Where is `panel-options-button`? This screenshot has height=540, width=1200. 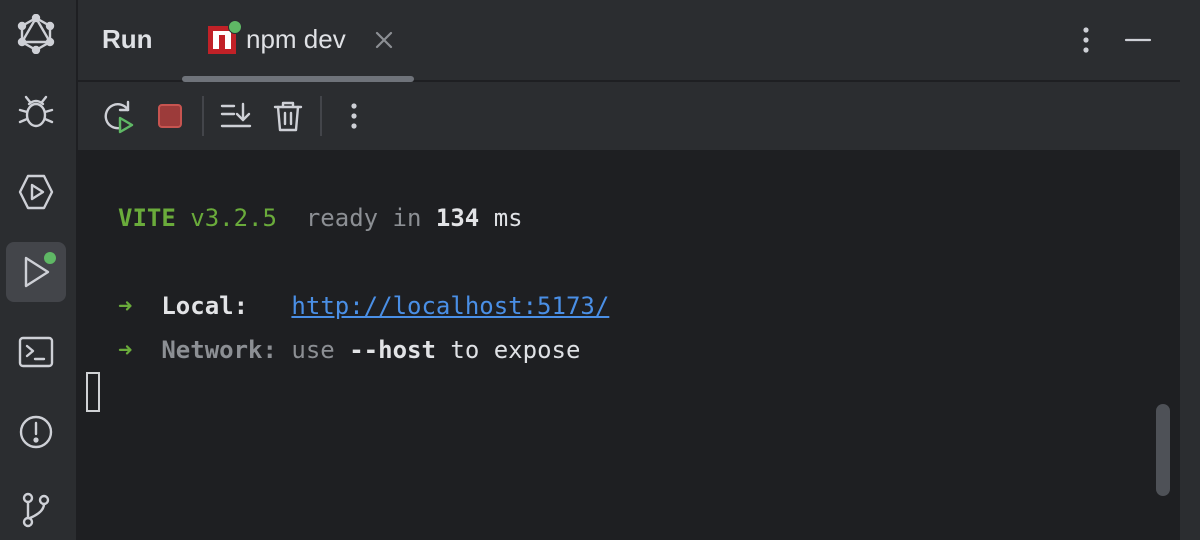
panel-options-button is located at coordinates (1086, 40).